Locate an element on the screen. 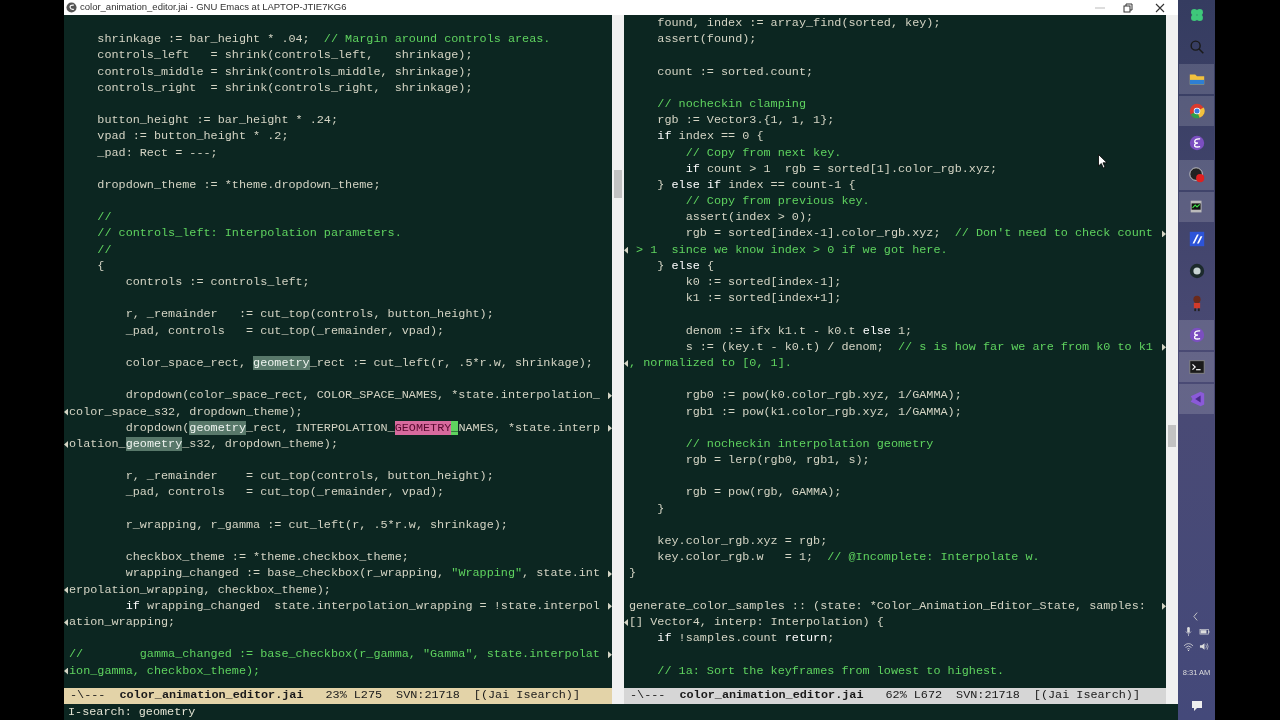 This screenshot has height=720, width=1280. code-line: // Copy from previous key. is located at coordinates (777, 201).